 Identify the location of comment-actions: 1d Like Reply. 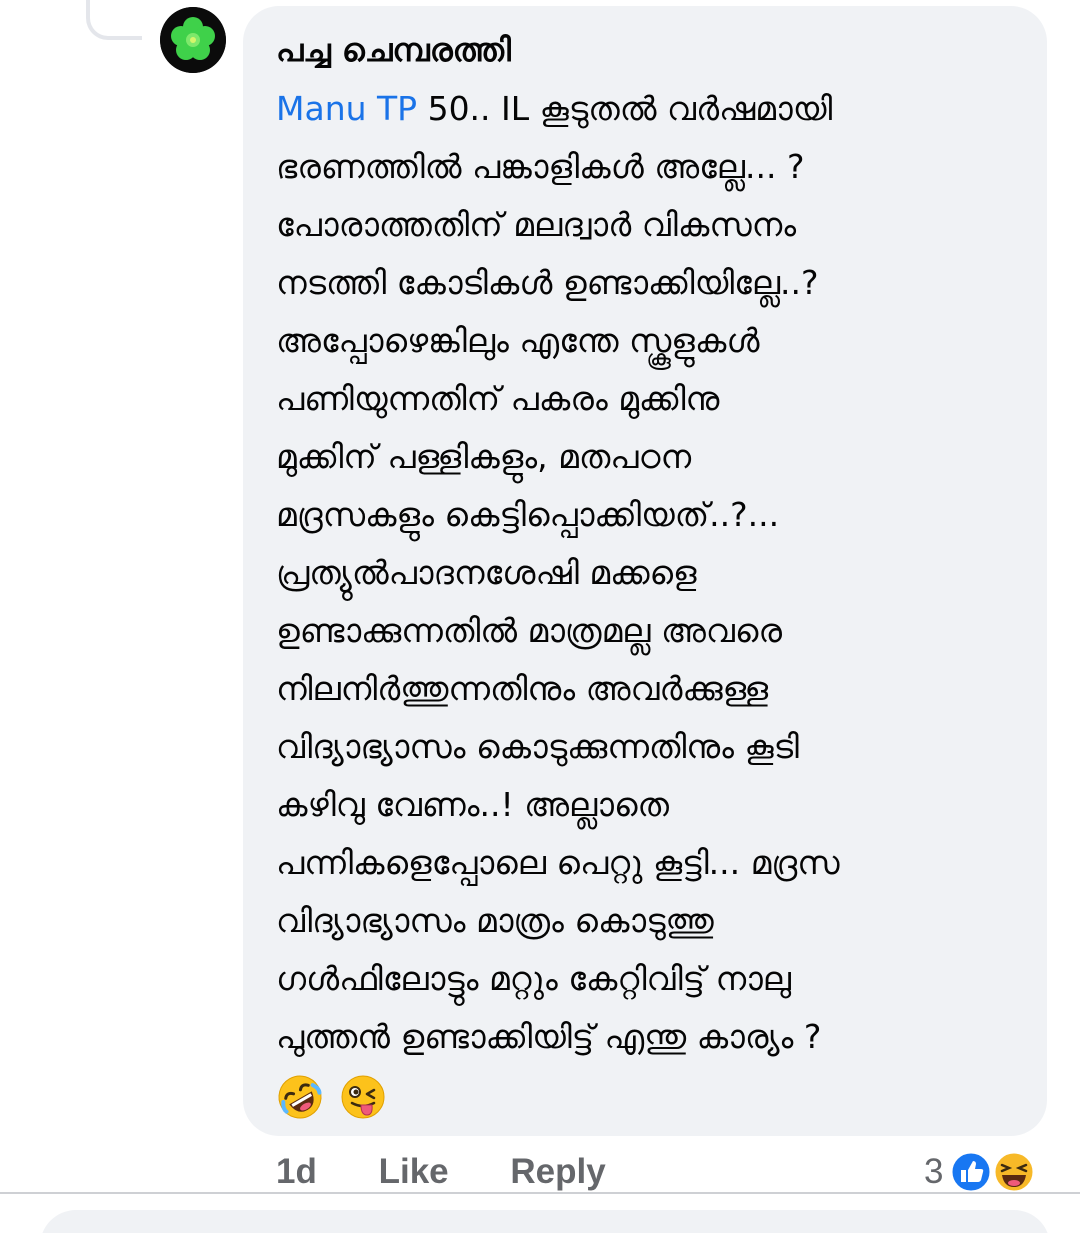
(467, 1172).